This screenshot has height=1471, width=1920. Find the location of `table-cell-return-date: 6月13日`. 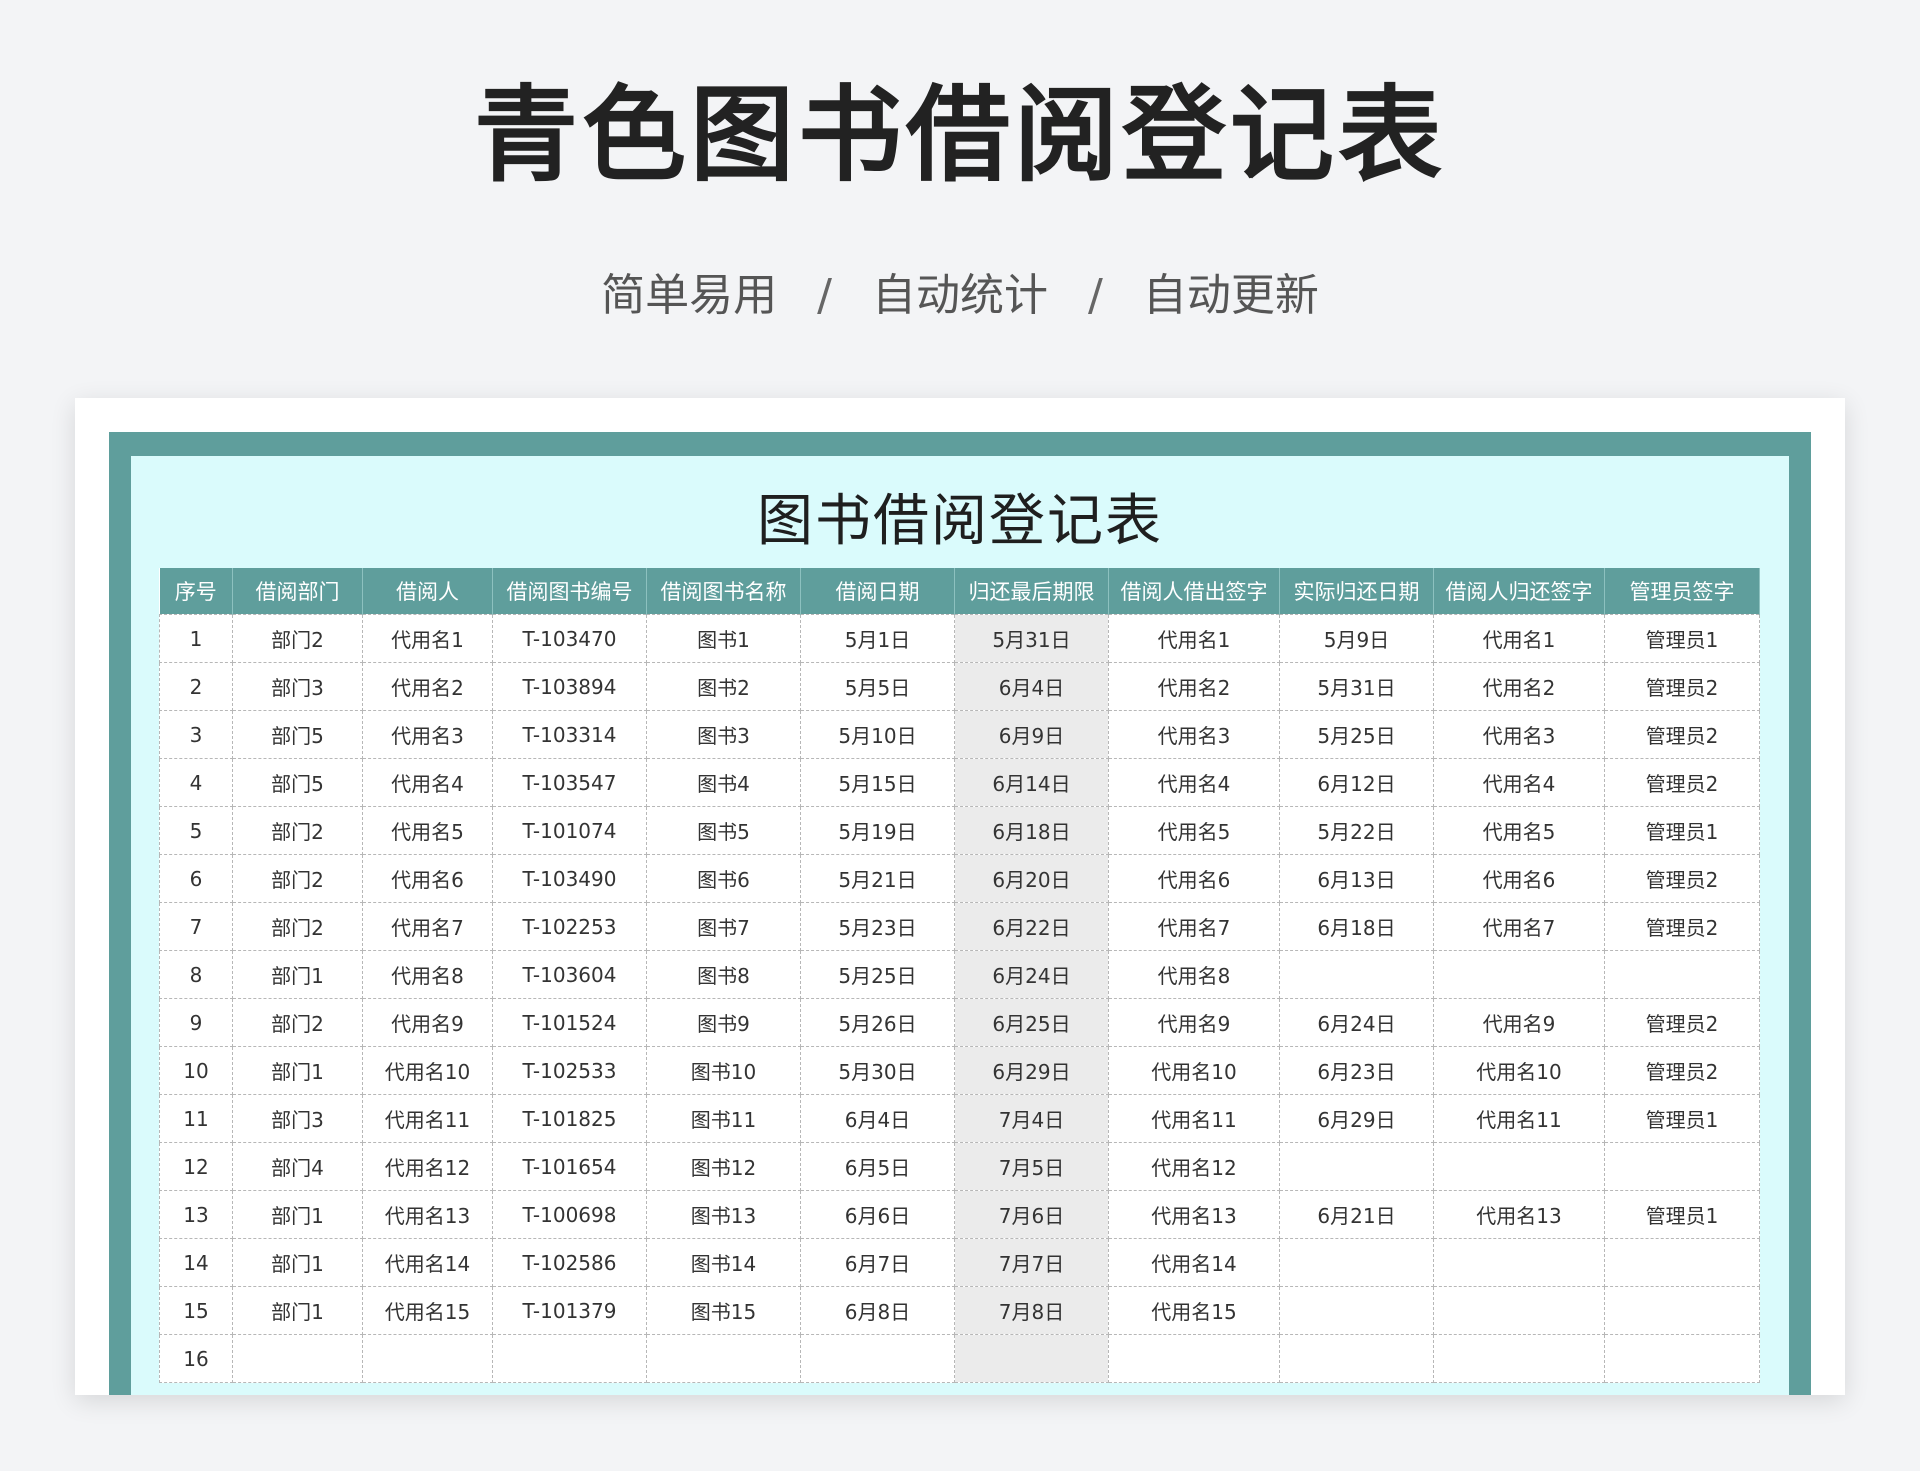

table-cell-return-date: 6月13日 is located at coordinates (1356, 878).